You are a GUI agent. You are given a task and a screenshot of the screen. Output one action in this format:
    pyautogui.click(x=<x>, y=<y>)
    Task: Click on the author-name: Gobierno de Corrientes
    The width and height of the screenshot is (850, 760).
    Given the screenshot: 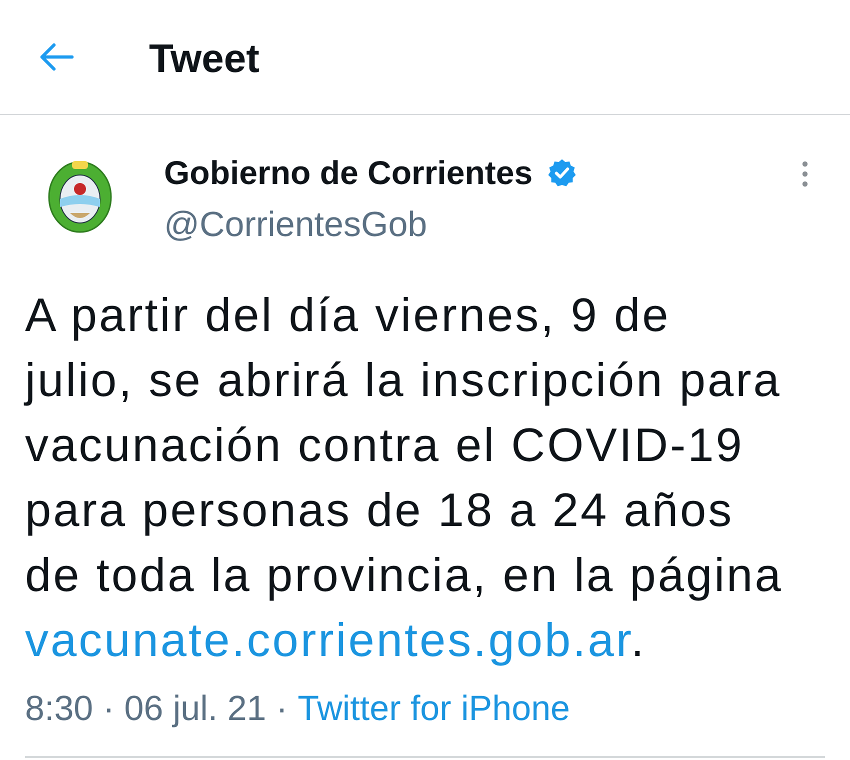 What is the action you would take?
    pyautogui.click(x=348, y=173)
    